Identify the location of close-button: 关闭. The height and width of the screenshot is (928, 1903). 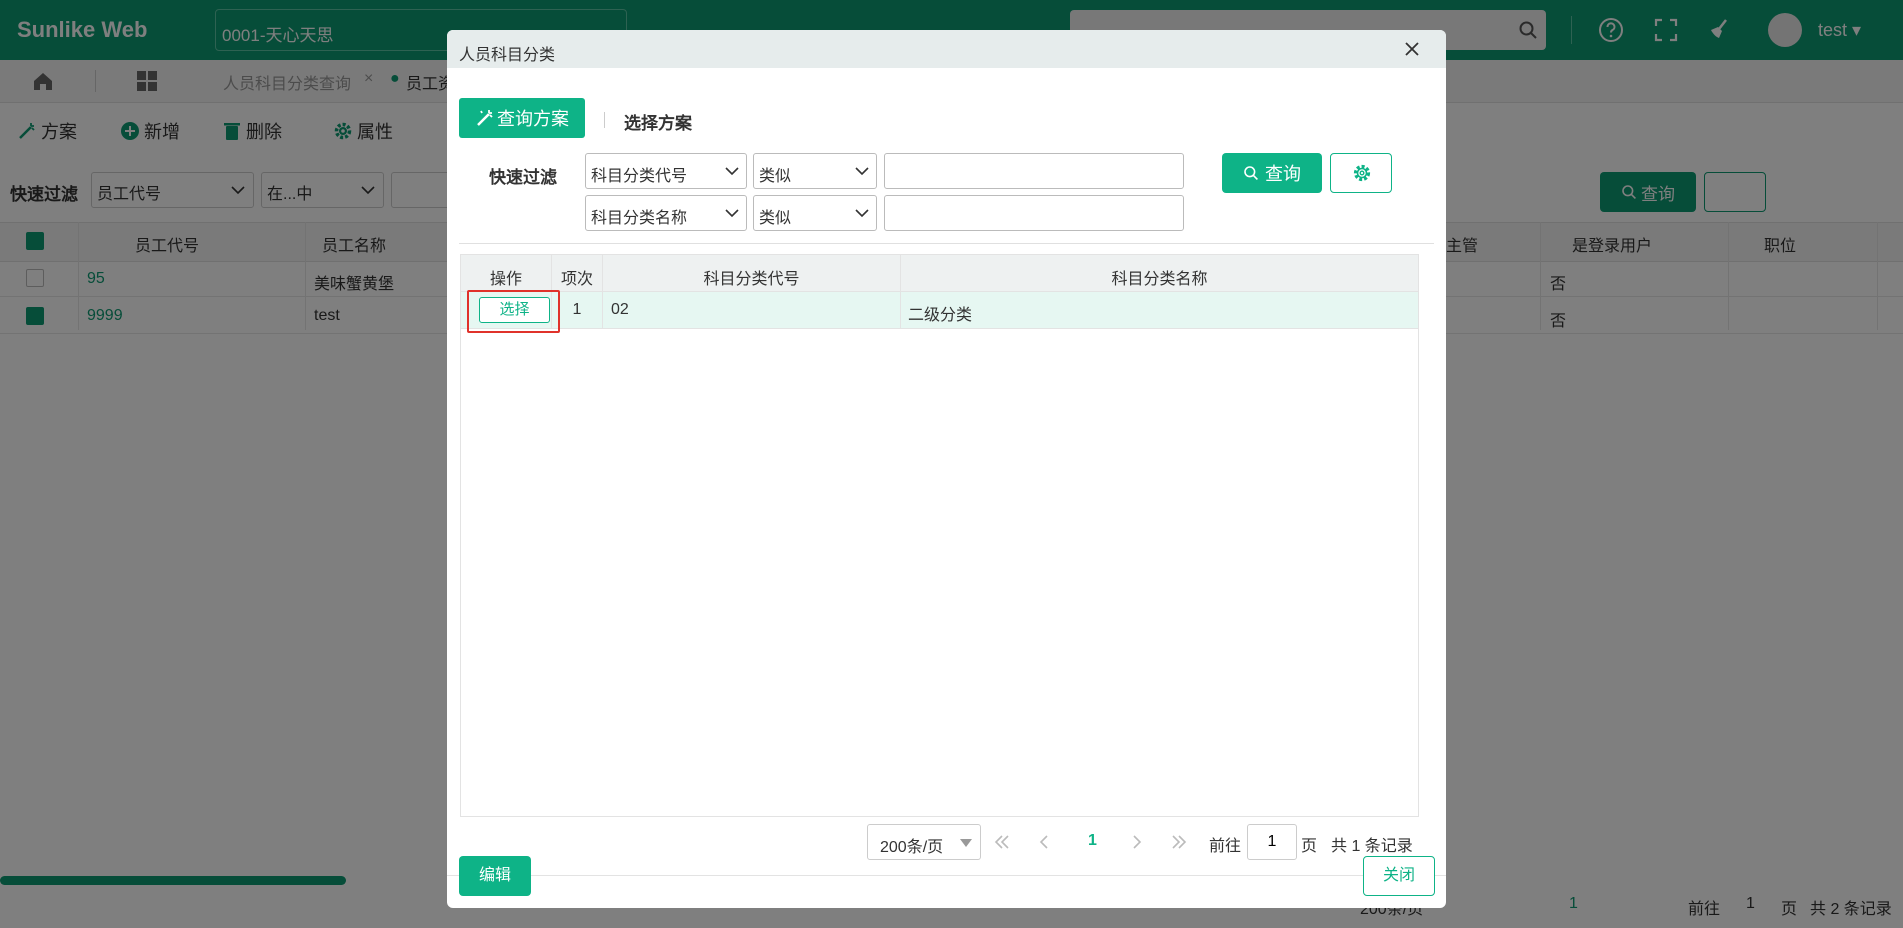
(1399, 876).